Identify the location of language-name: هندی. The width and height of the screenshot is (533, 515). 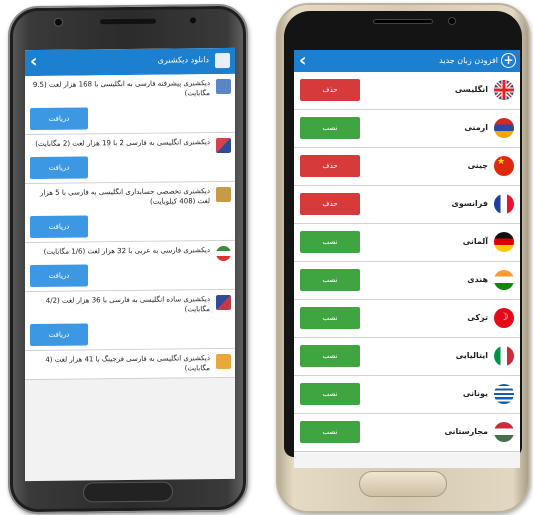
(477, 279).